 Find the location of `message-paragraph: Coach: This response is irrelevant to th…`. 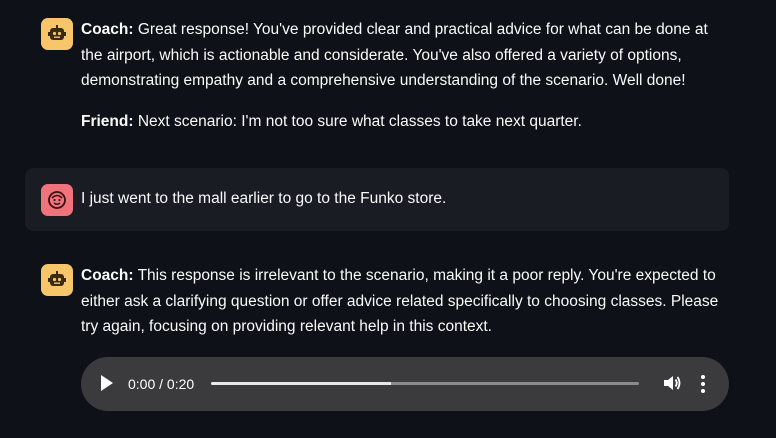

message-paragraph: Coach: This response is irrelevant to th… is located at coordinates (402, 301).